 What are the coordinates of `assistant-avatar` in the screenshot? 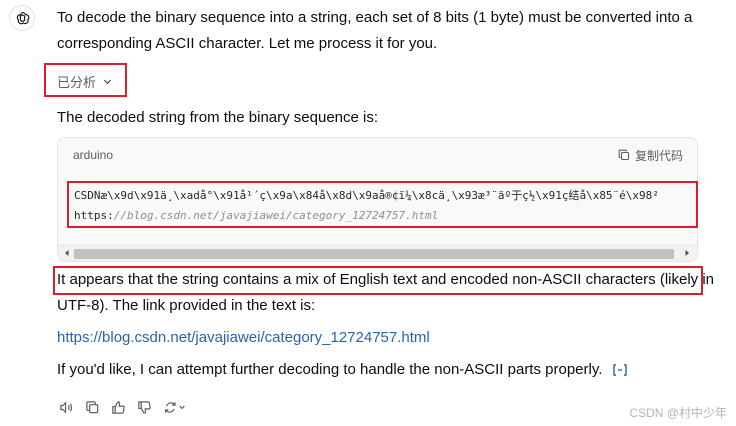 It's located at (22, 18).